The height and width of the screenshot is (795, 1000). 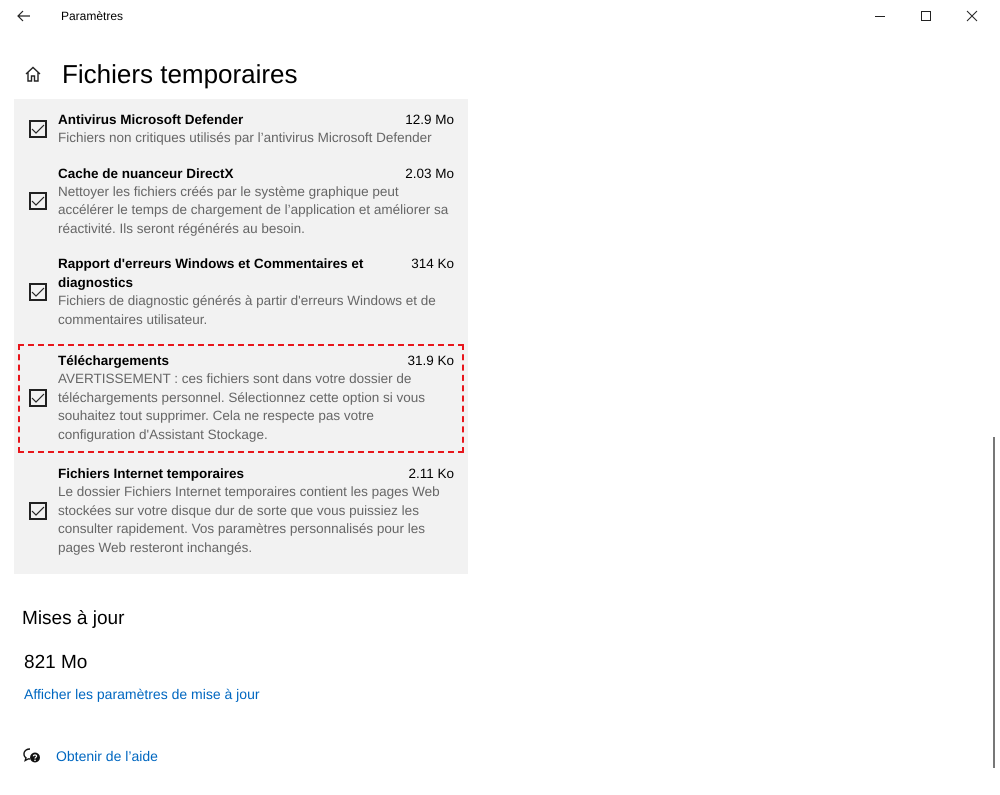 I want to click on page-title: Fichiers temporaires, so click(x=180, y=74).